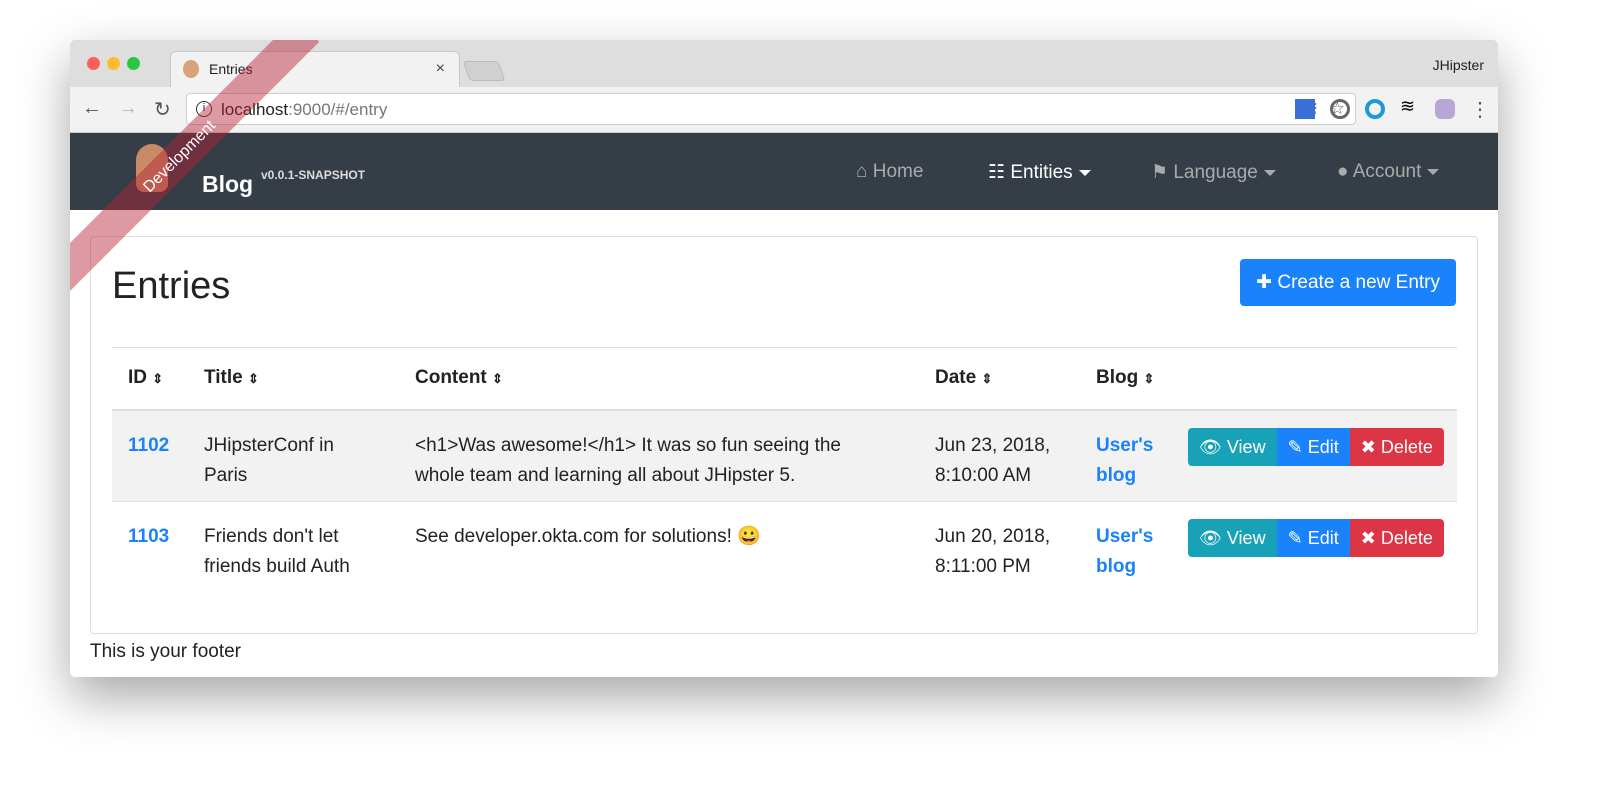  Describe the element at coordinates (171, 286) in the screenshot. I see `page-title: Entries` at that location.